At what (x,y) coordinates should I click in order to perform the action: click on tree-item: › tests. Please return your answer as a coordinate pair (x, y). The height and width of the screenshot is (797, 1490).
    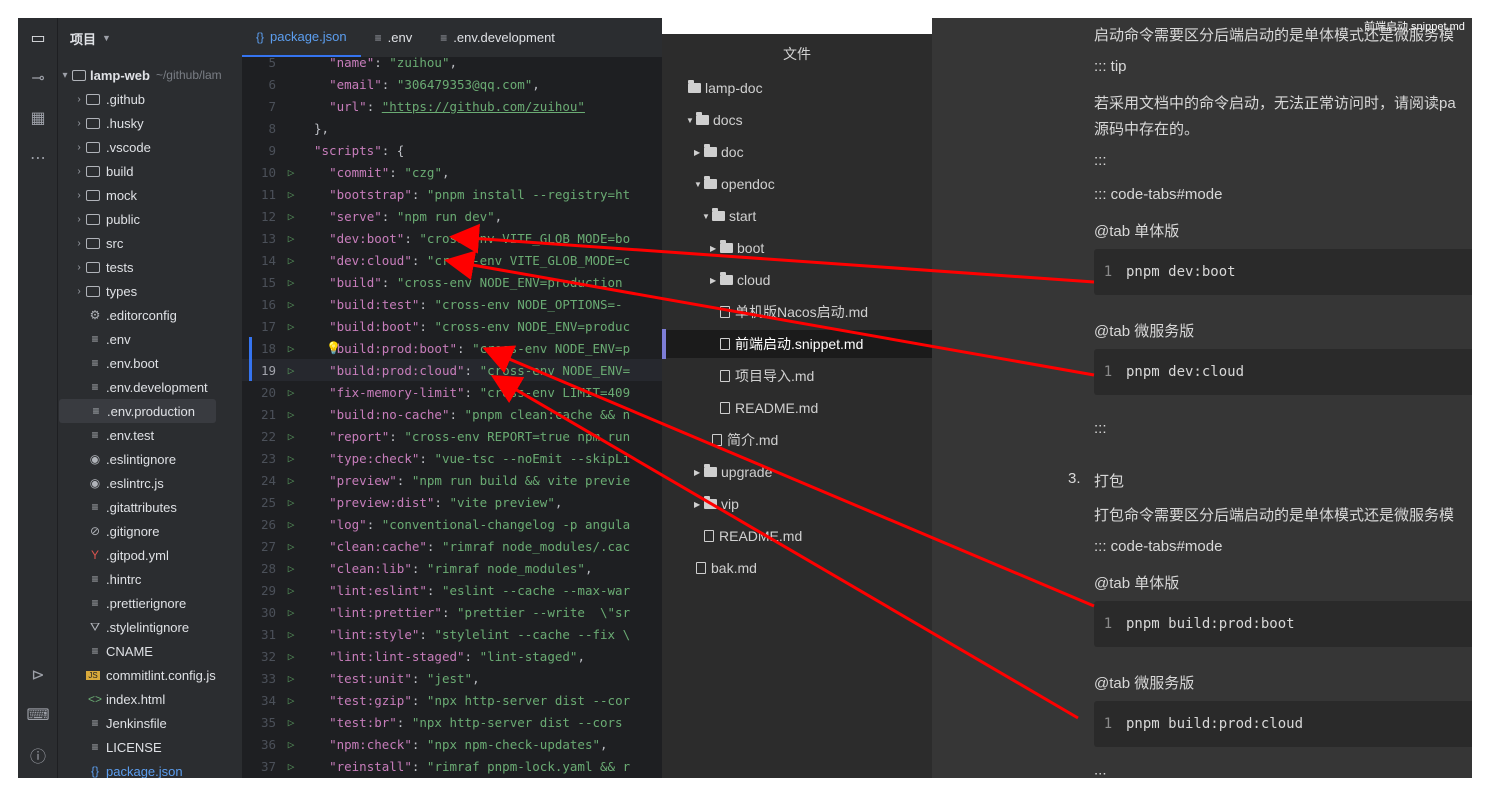
    Looking at the image, I should click on (157, 267).